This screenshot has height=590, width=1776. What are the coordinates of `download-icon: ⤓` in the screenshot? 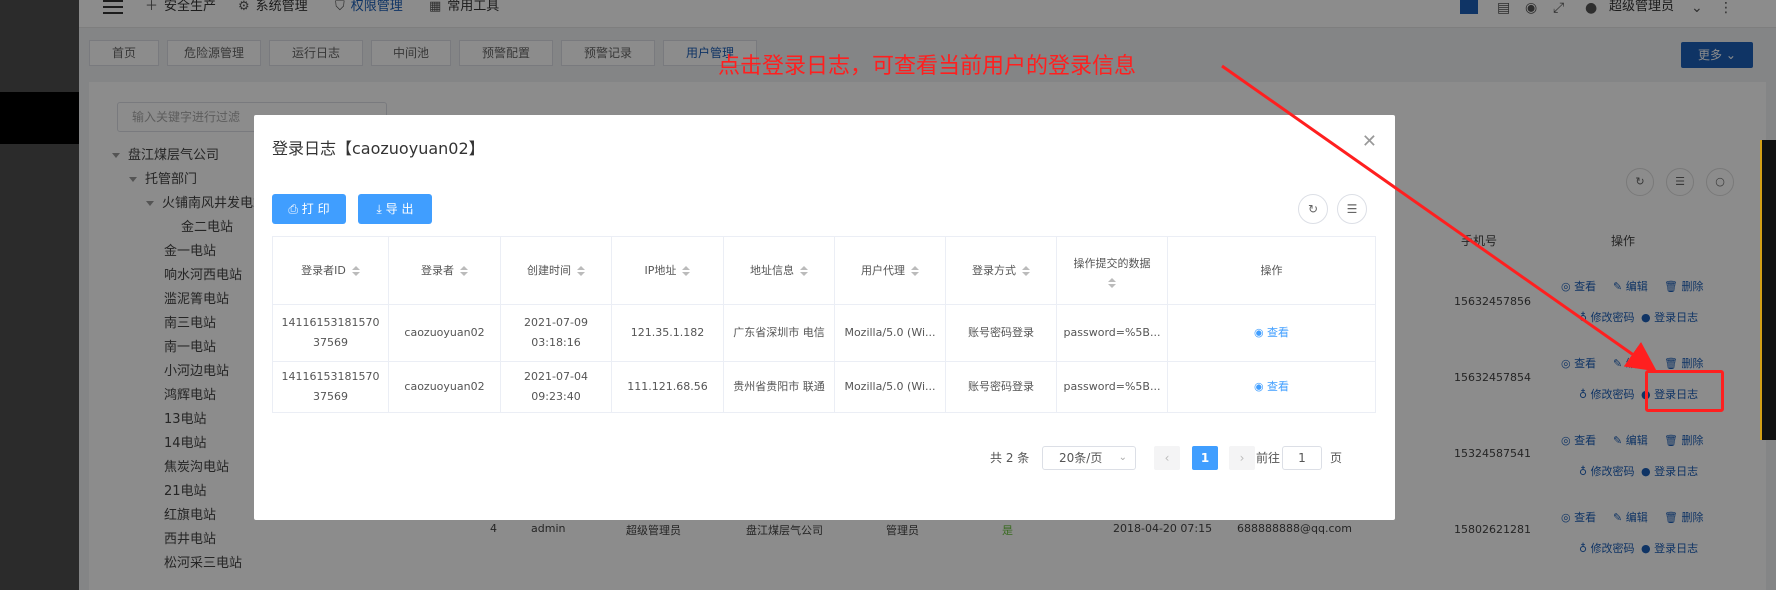 It's located at (381, 209).